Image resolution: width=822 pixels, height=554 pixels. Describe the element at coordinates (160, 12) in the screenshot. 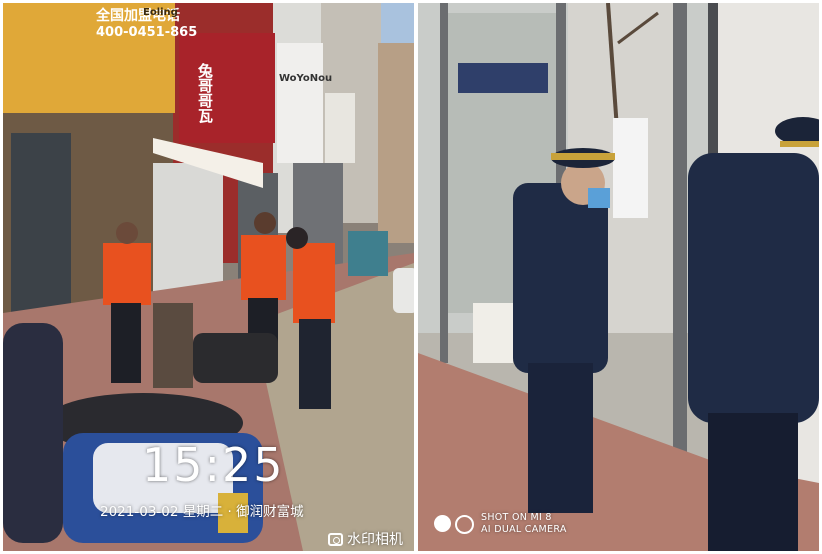

I see `sign-brand: Eoling` at that location.